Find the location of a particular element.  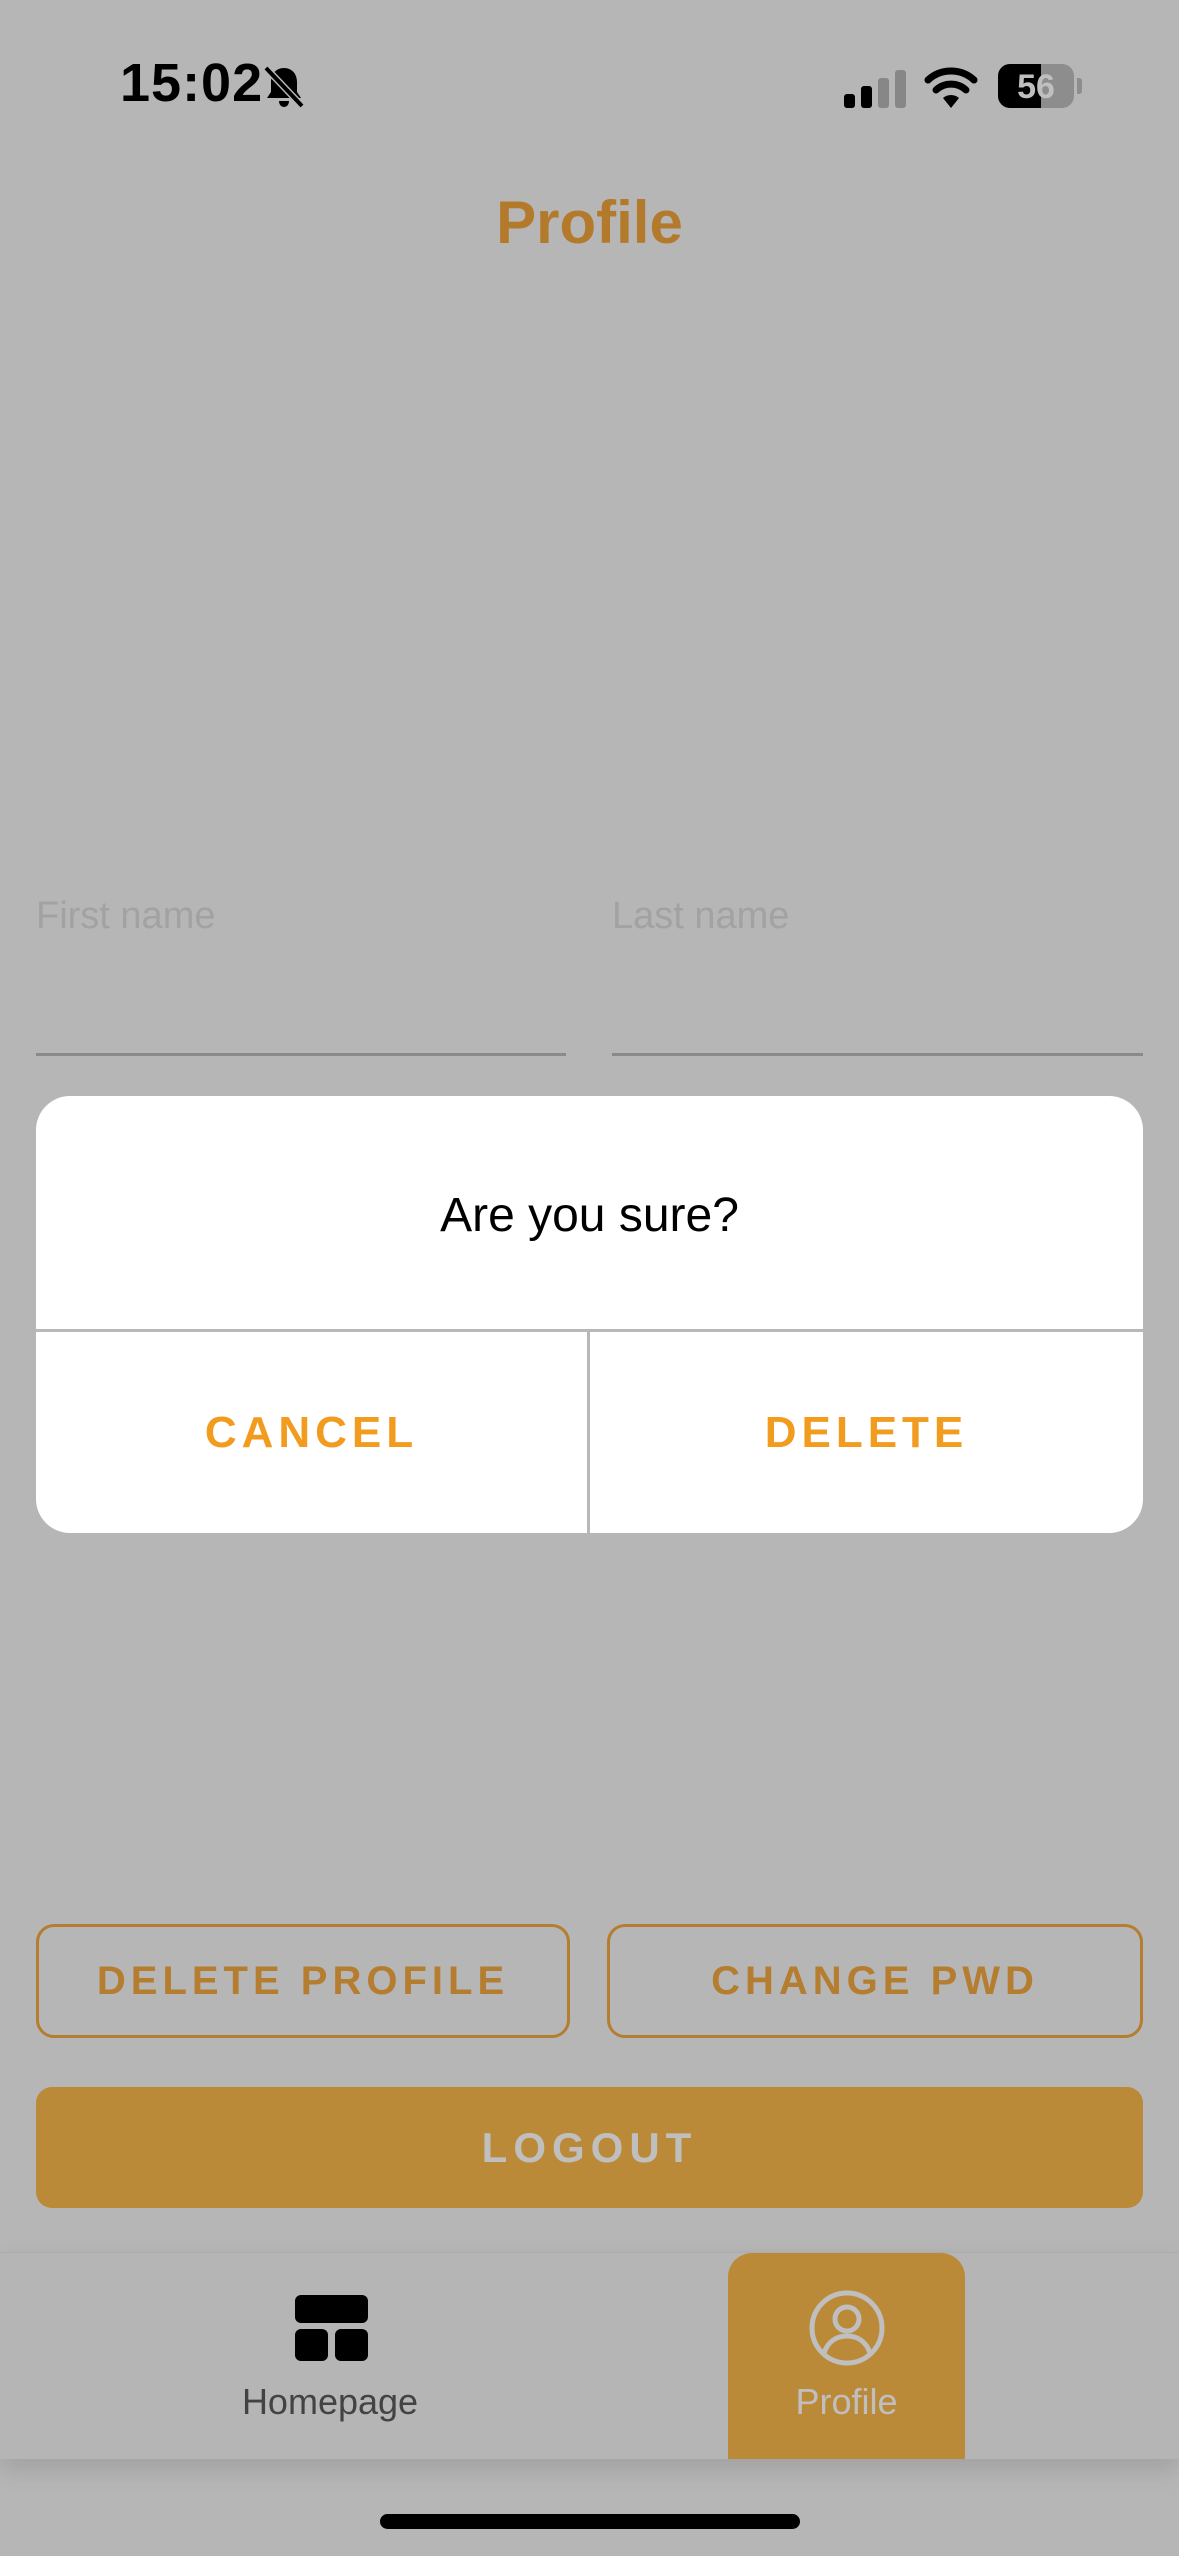

dialog-message: Are you sure? is located at coordinates (589, 1215).